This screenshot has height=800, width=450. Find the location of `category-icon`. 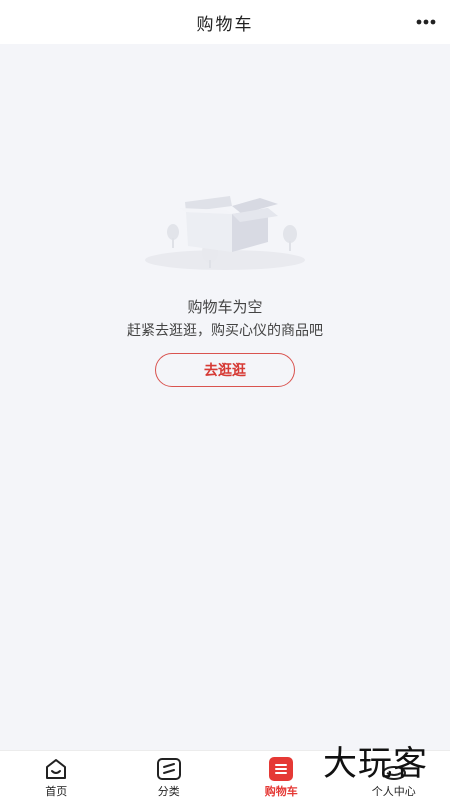

category-icon is located at coordinates (168, 769).